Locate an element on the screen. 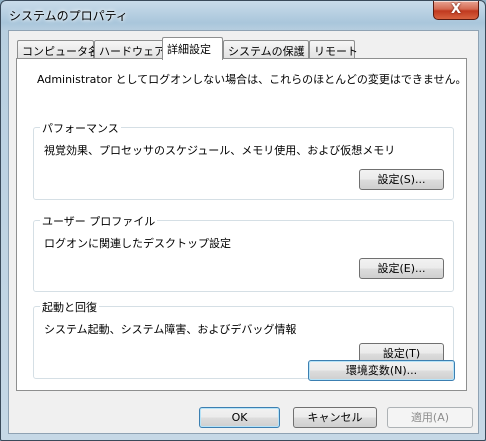 Image resolution: width=486 pixels, height=441 pixels. user-profile-group-title: ユーザー プロファイル is located at coordinates (99, 221).